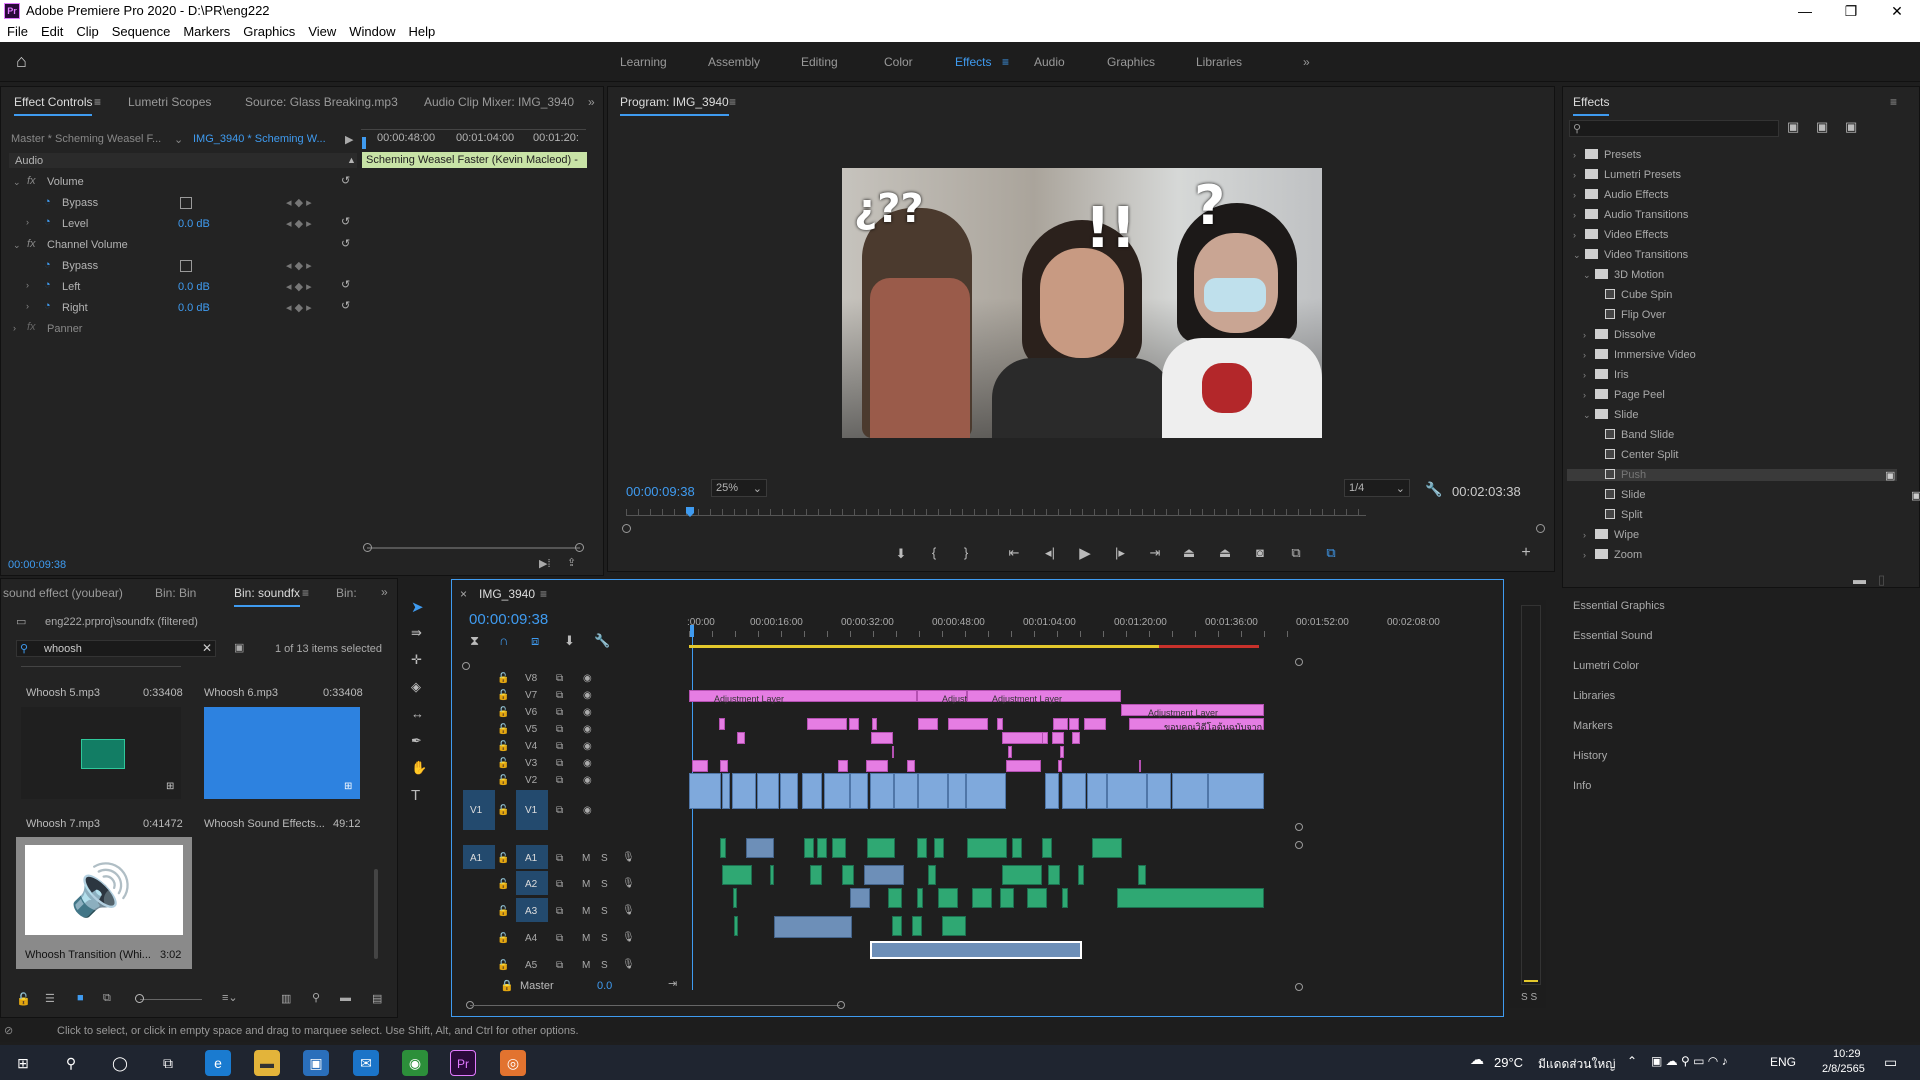  I want to click on bin-scrollbar, so click(376, 914).